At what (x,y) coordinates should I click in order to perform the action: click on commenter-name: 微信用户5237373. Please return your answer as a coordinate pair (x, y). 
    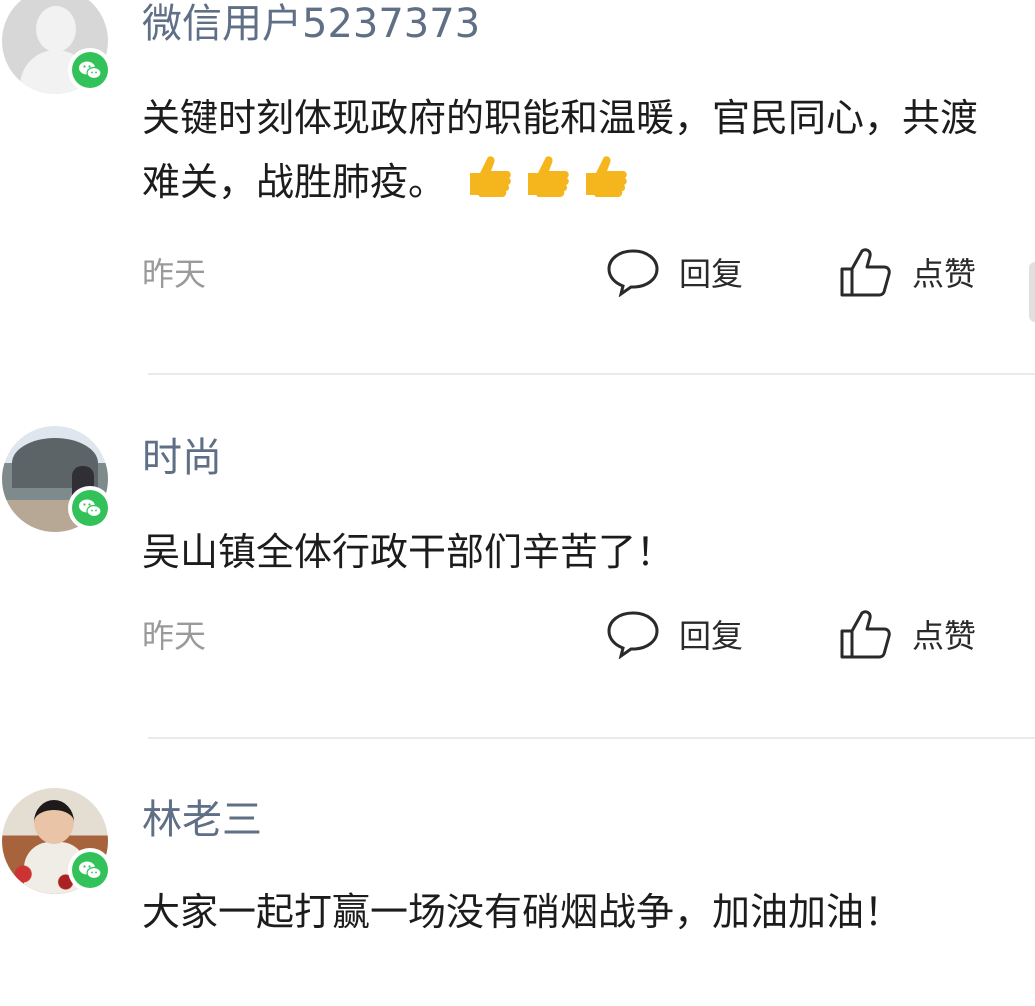
    Looking at the image, I should click on (311, 24).